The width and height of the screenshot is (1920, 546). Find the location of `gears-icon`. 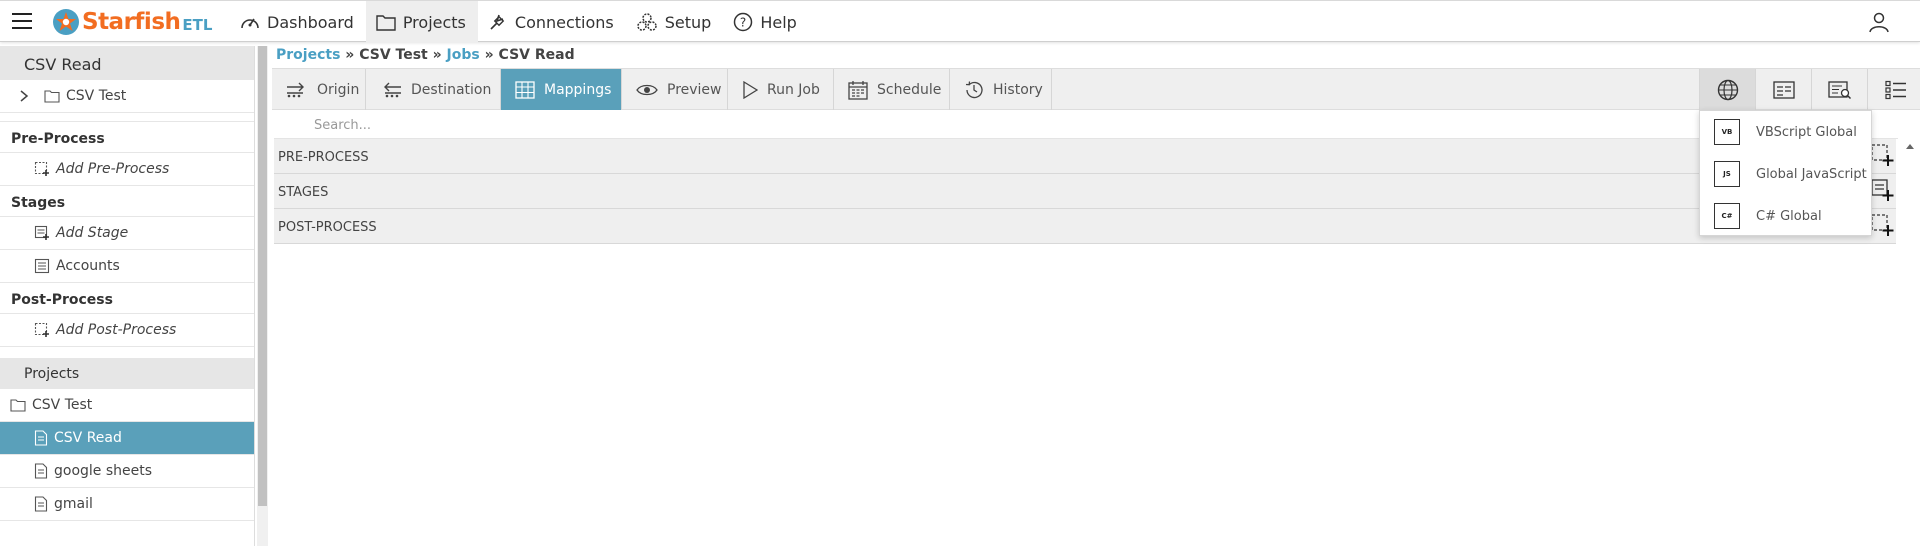

gears-icon is located at coordinates (647, 22).